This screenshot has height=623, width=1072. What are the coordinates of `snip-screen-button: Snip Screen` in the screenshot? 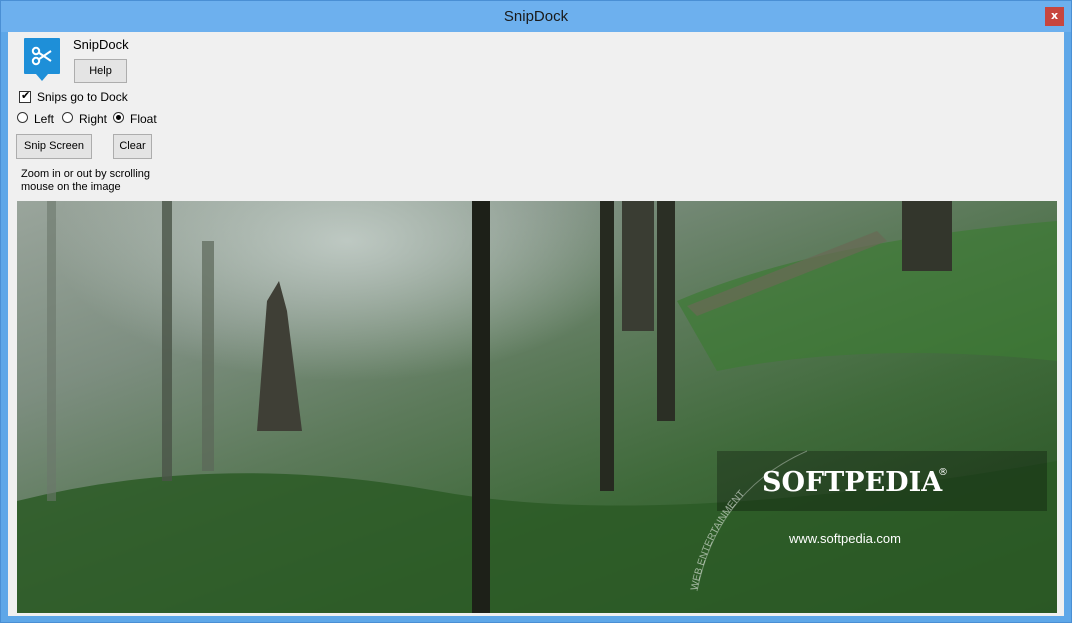 It's located at (54, 146).